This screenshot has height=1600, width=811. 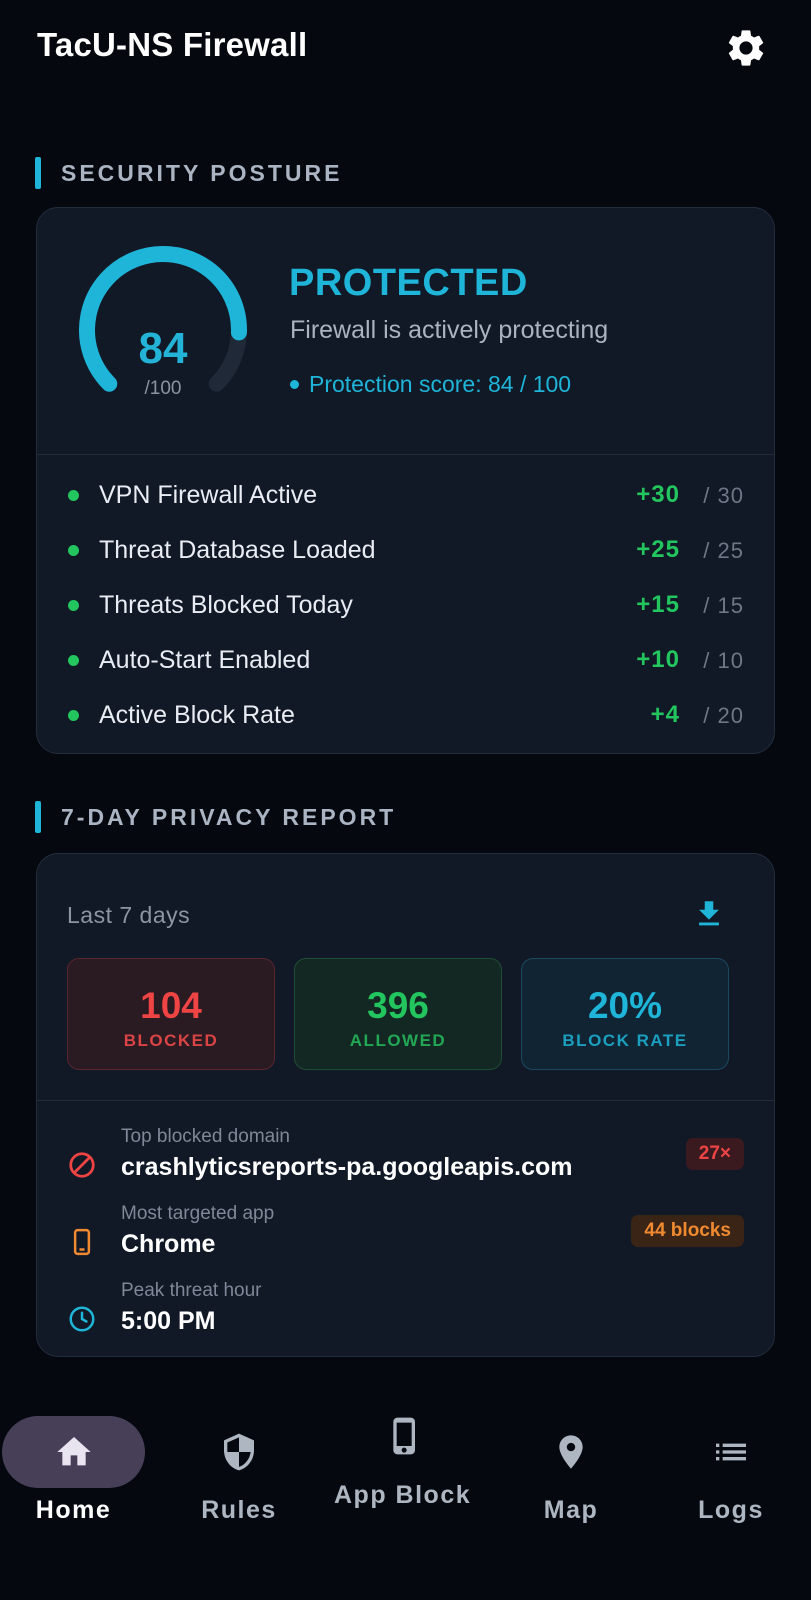 What do you see at coordinates (198, 1213) in the screenshot?
I see `insight-label: Most targeted app` at bounding box center [198, 1213].